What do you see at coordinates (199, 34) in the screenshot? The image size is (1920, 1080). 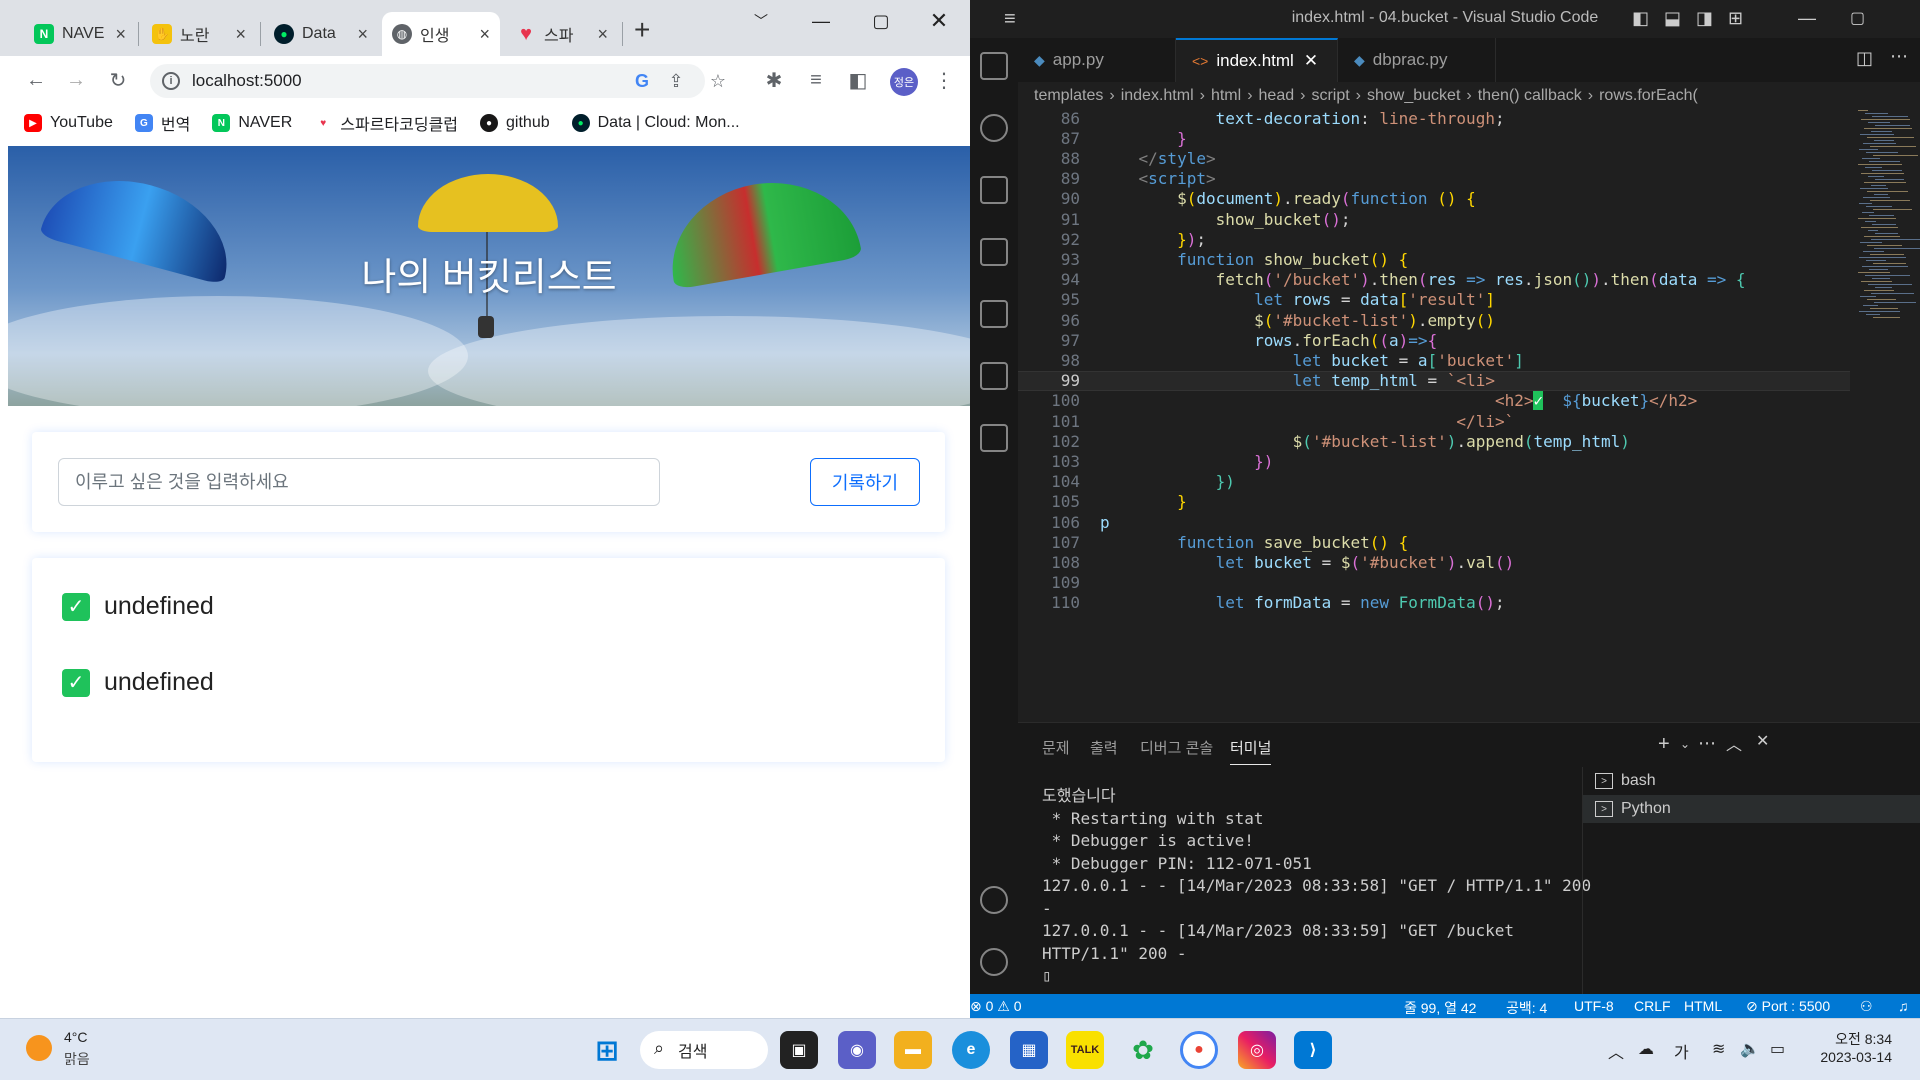 I see `tab-yellow: ✋ 노란 ×` at bounding box center [199, 34].